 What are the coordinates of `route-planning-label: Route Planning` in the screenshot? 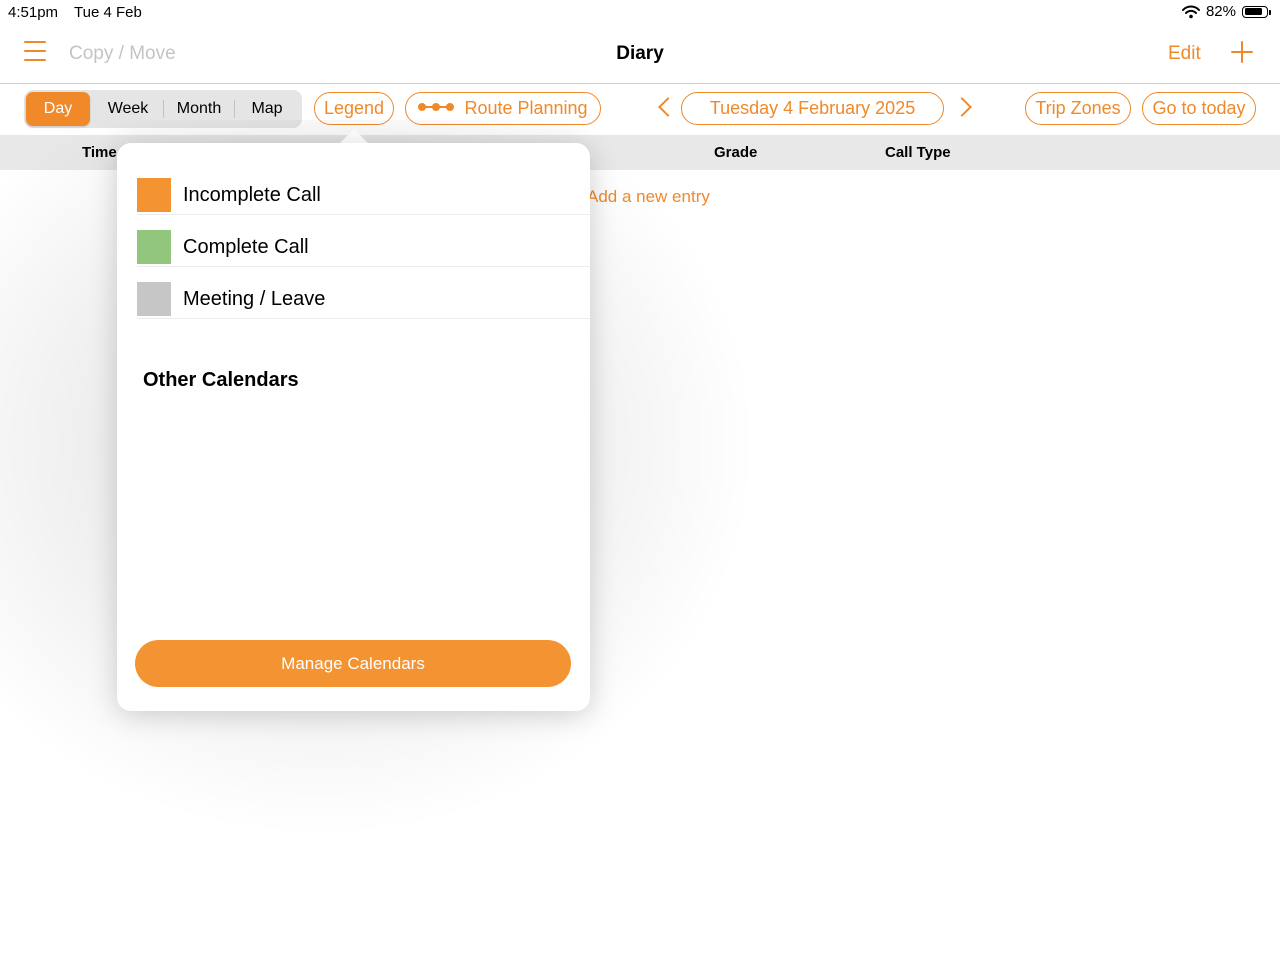 It's located at (526, 108).